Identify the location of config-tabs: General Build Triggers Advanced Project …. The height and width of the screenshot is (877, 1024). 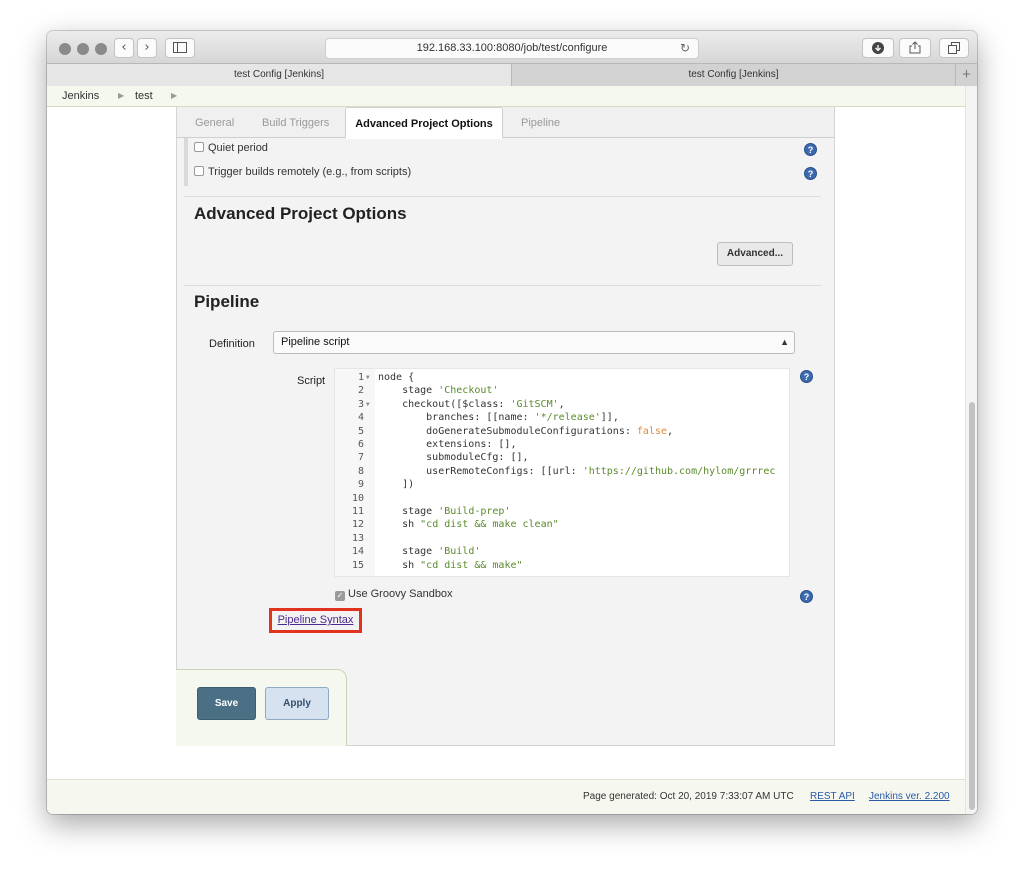
(505, 123).